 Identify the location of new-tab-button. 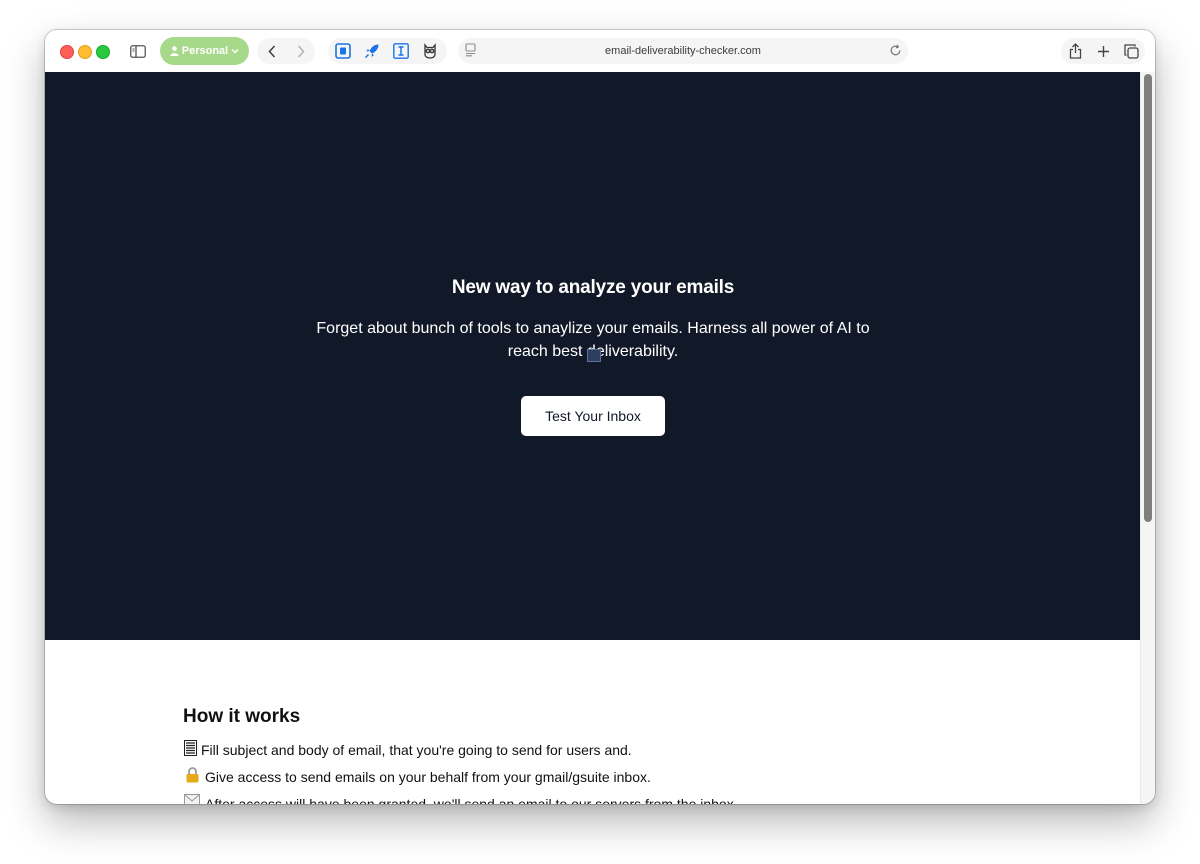
(1103, 51).